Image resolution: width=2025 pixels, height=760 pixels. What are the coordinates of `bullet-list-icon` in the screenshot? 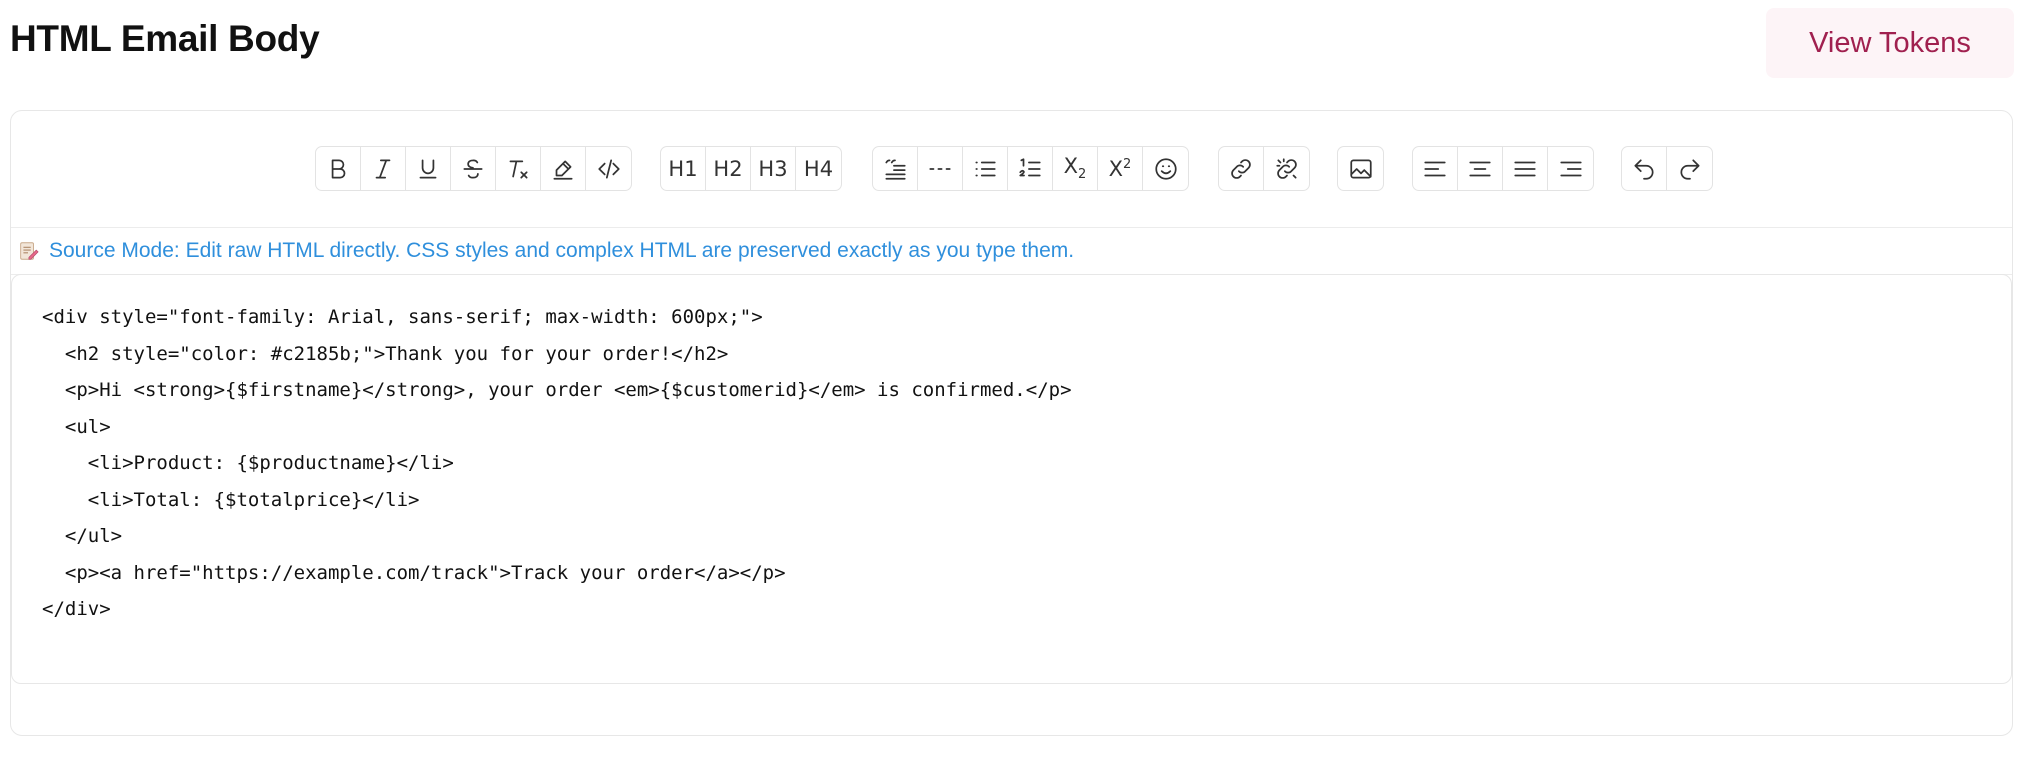 It's located at (985, 168).